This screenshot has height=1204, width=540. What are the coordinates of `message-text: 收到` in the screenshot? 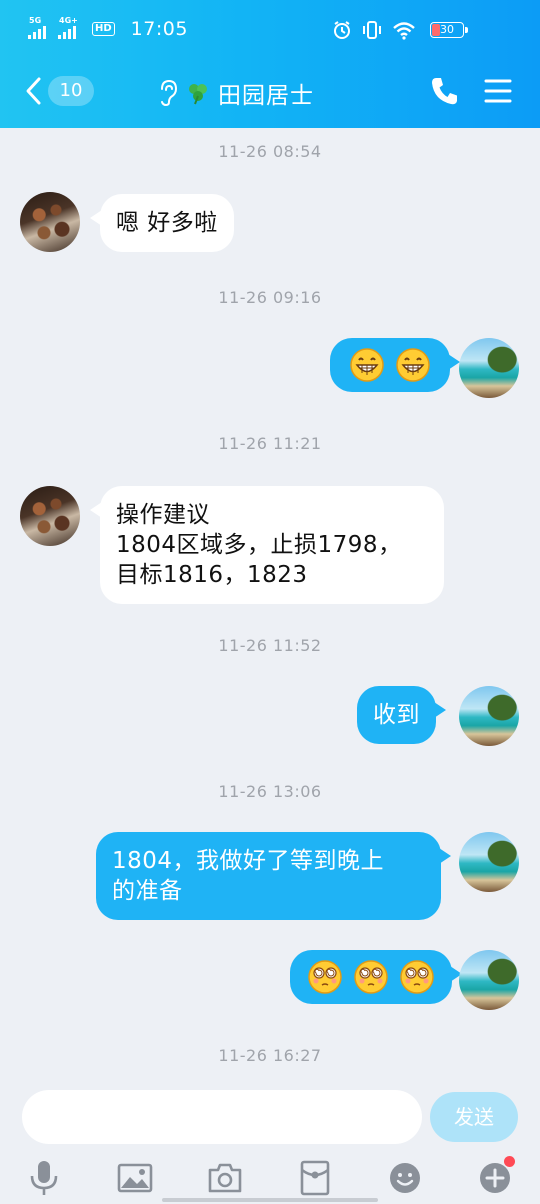 It's located at (396, 715).